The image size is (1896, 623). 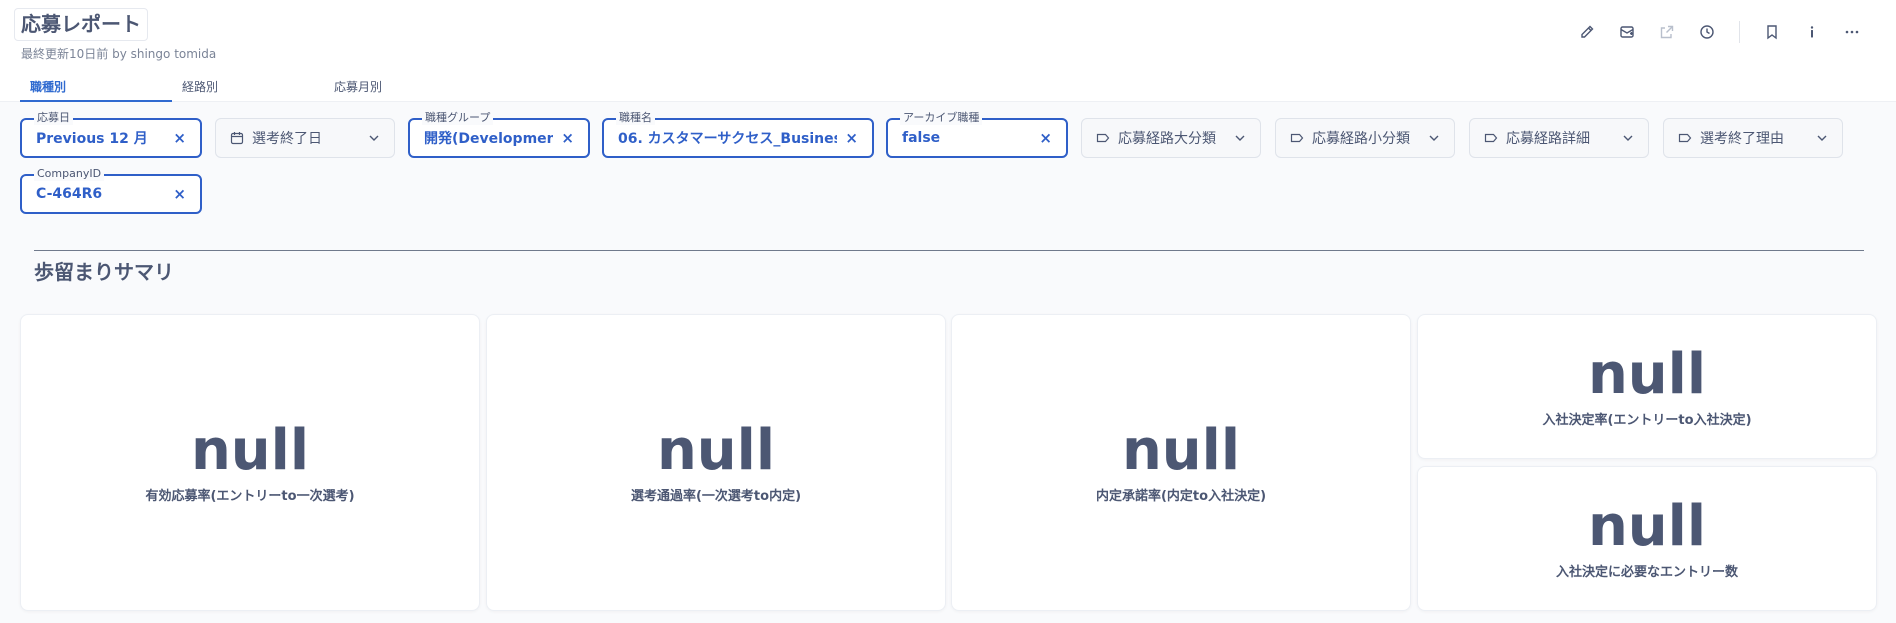 I want to click on filter-label: 職種グループ, so click(x=458, y=118).